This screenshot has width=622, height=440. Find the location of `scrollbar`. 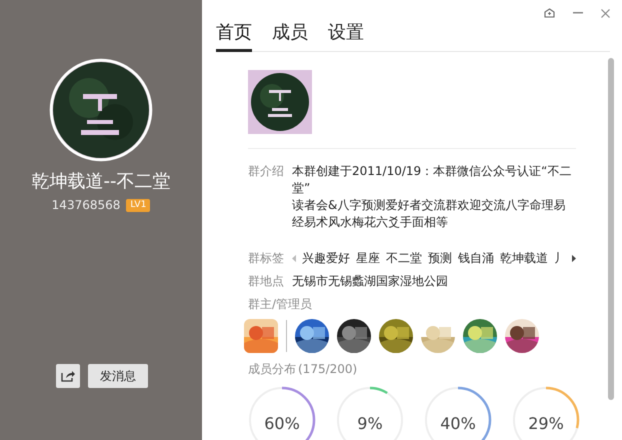

scrollbar is located at coordinates (611, 229).